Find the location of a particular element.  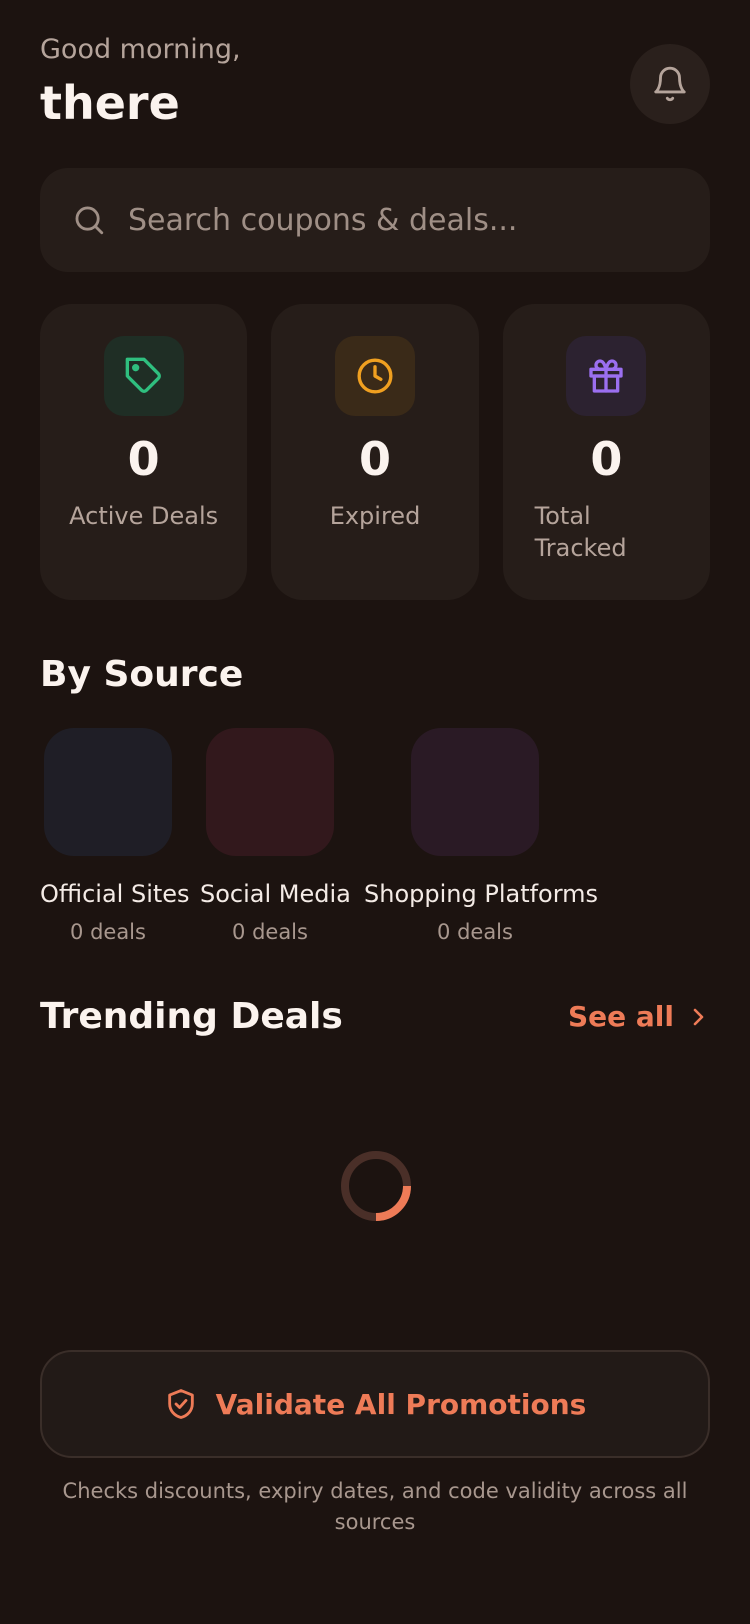

validate-all-button: Validate All Promotions is located at coordinates (375, 1404).